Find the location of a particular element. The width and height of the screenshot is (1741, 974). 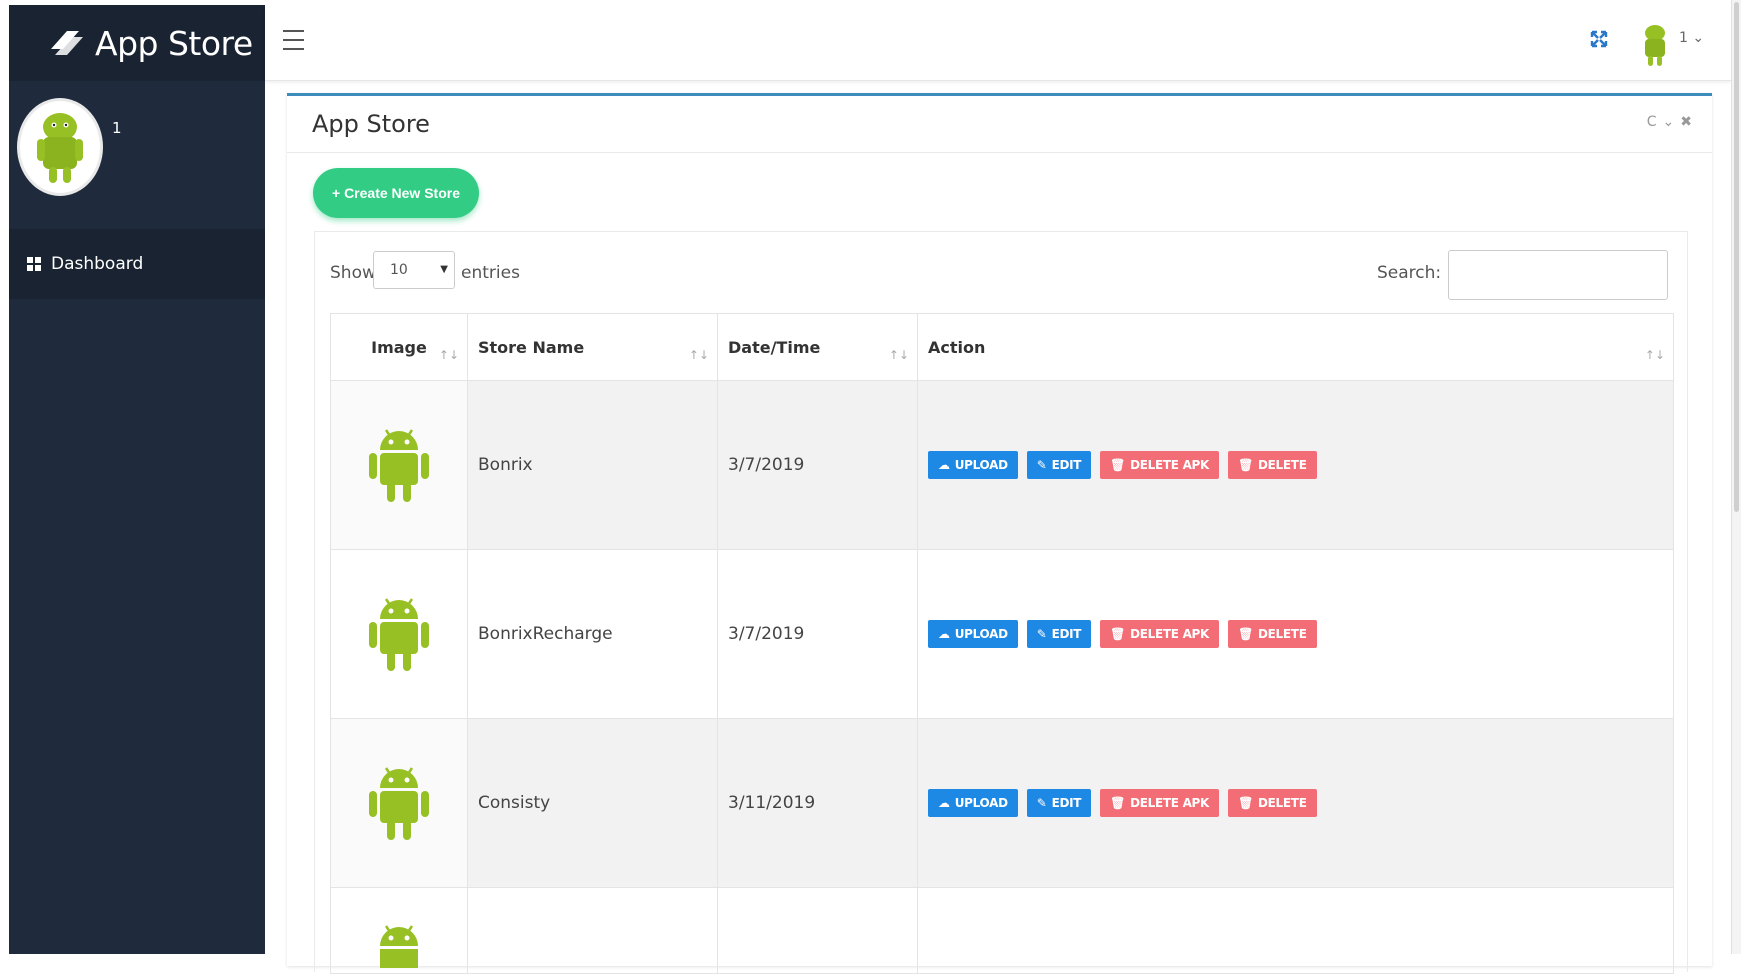

fullscreen-icon is located at coordinates (1599, 39).